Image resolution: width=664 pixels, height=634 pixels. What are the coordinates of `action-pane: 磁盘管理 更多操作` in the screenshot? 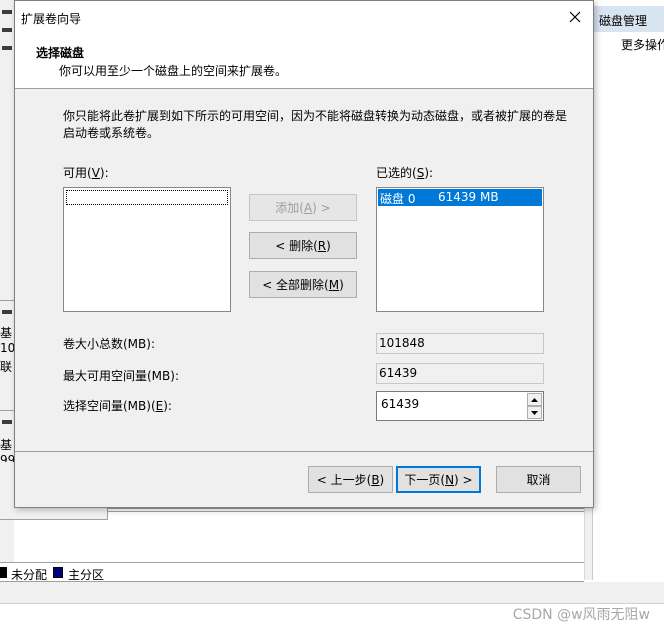 It's located at (628, 290).